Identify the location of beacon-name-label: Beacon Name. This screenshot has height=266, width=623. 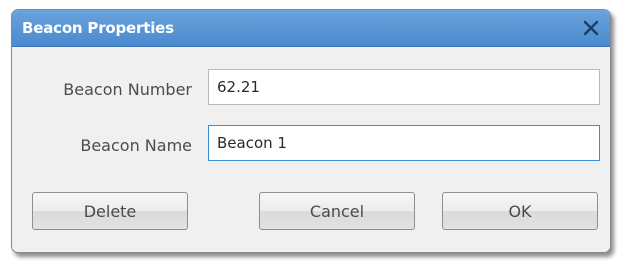
(136, 145).